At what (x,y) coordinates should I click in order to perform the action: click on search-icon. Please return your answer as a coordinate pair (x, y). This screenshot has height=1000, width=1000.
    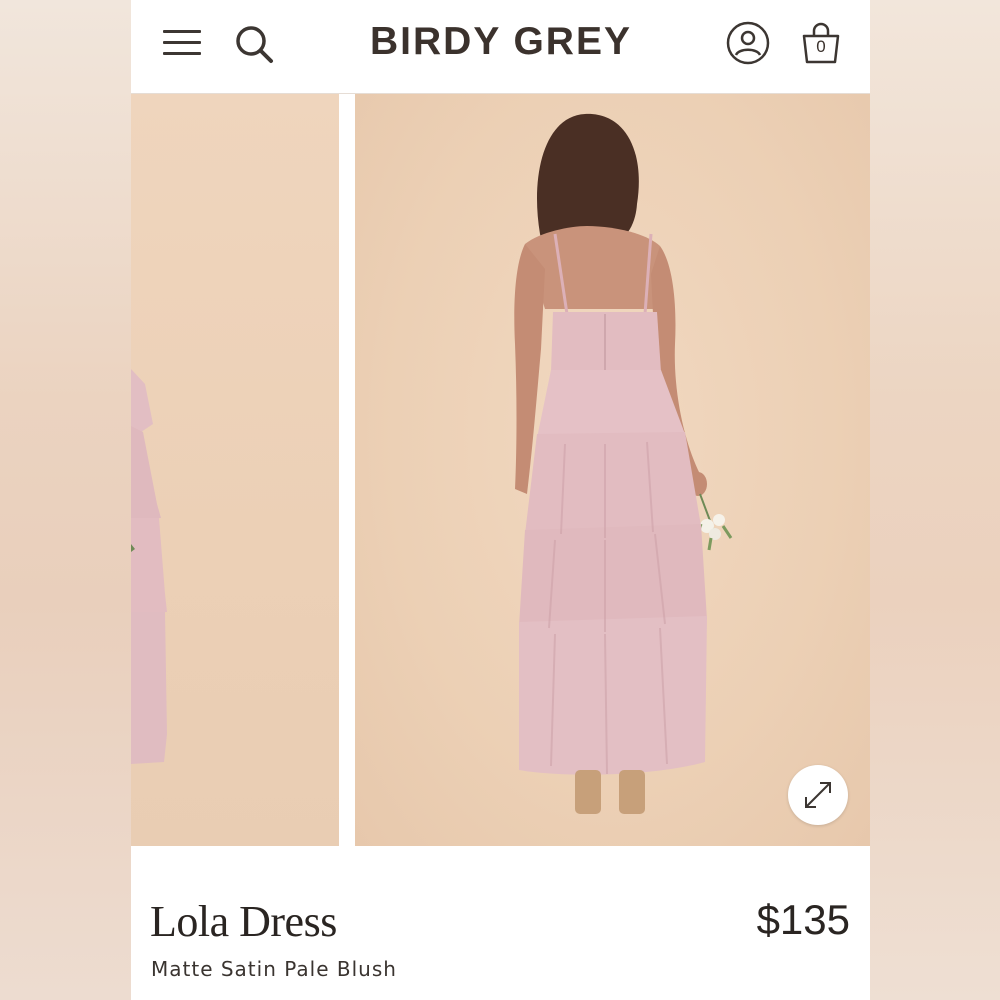
    Looking at the image, I should click on (254, 44).